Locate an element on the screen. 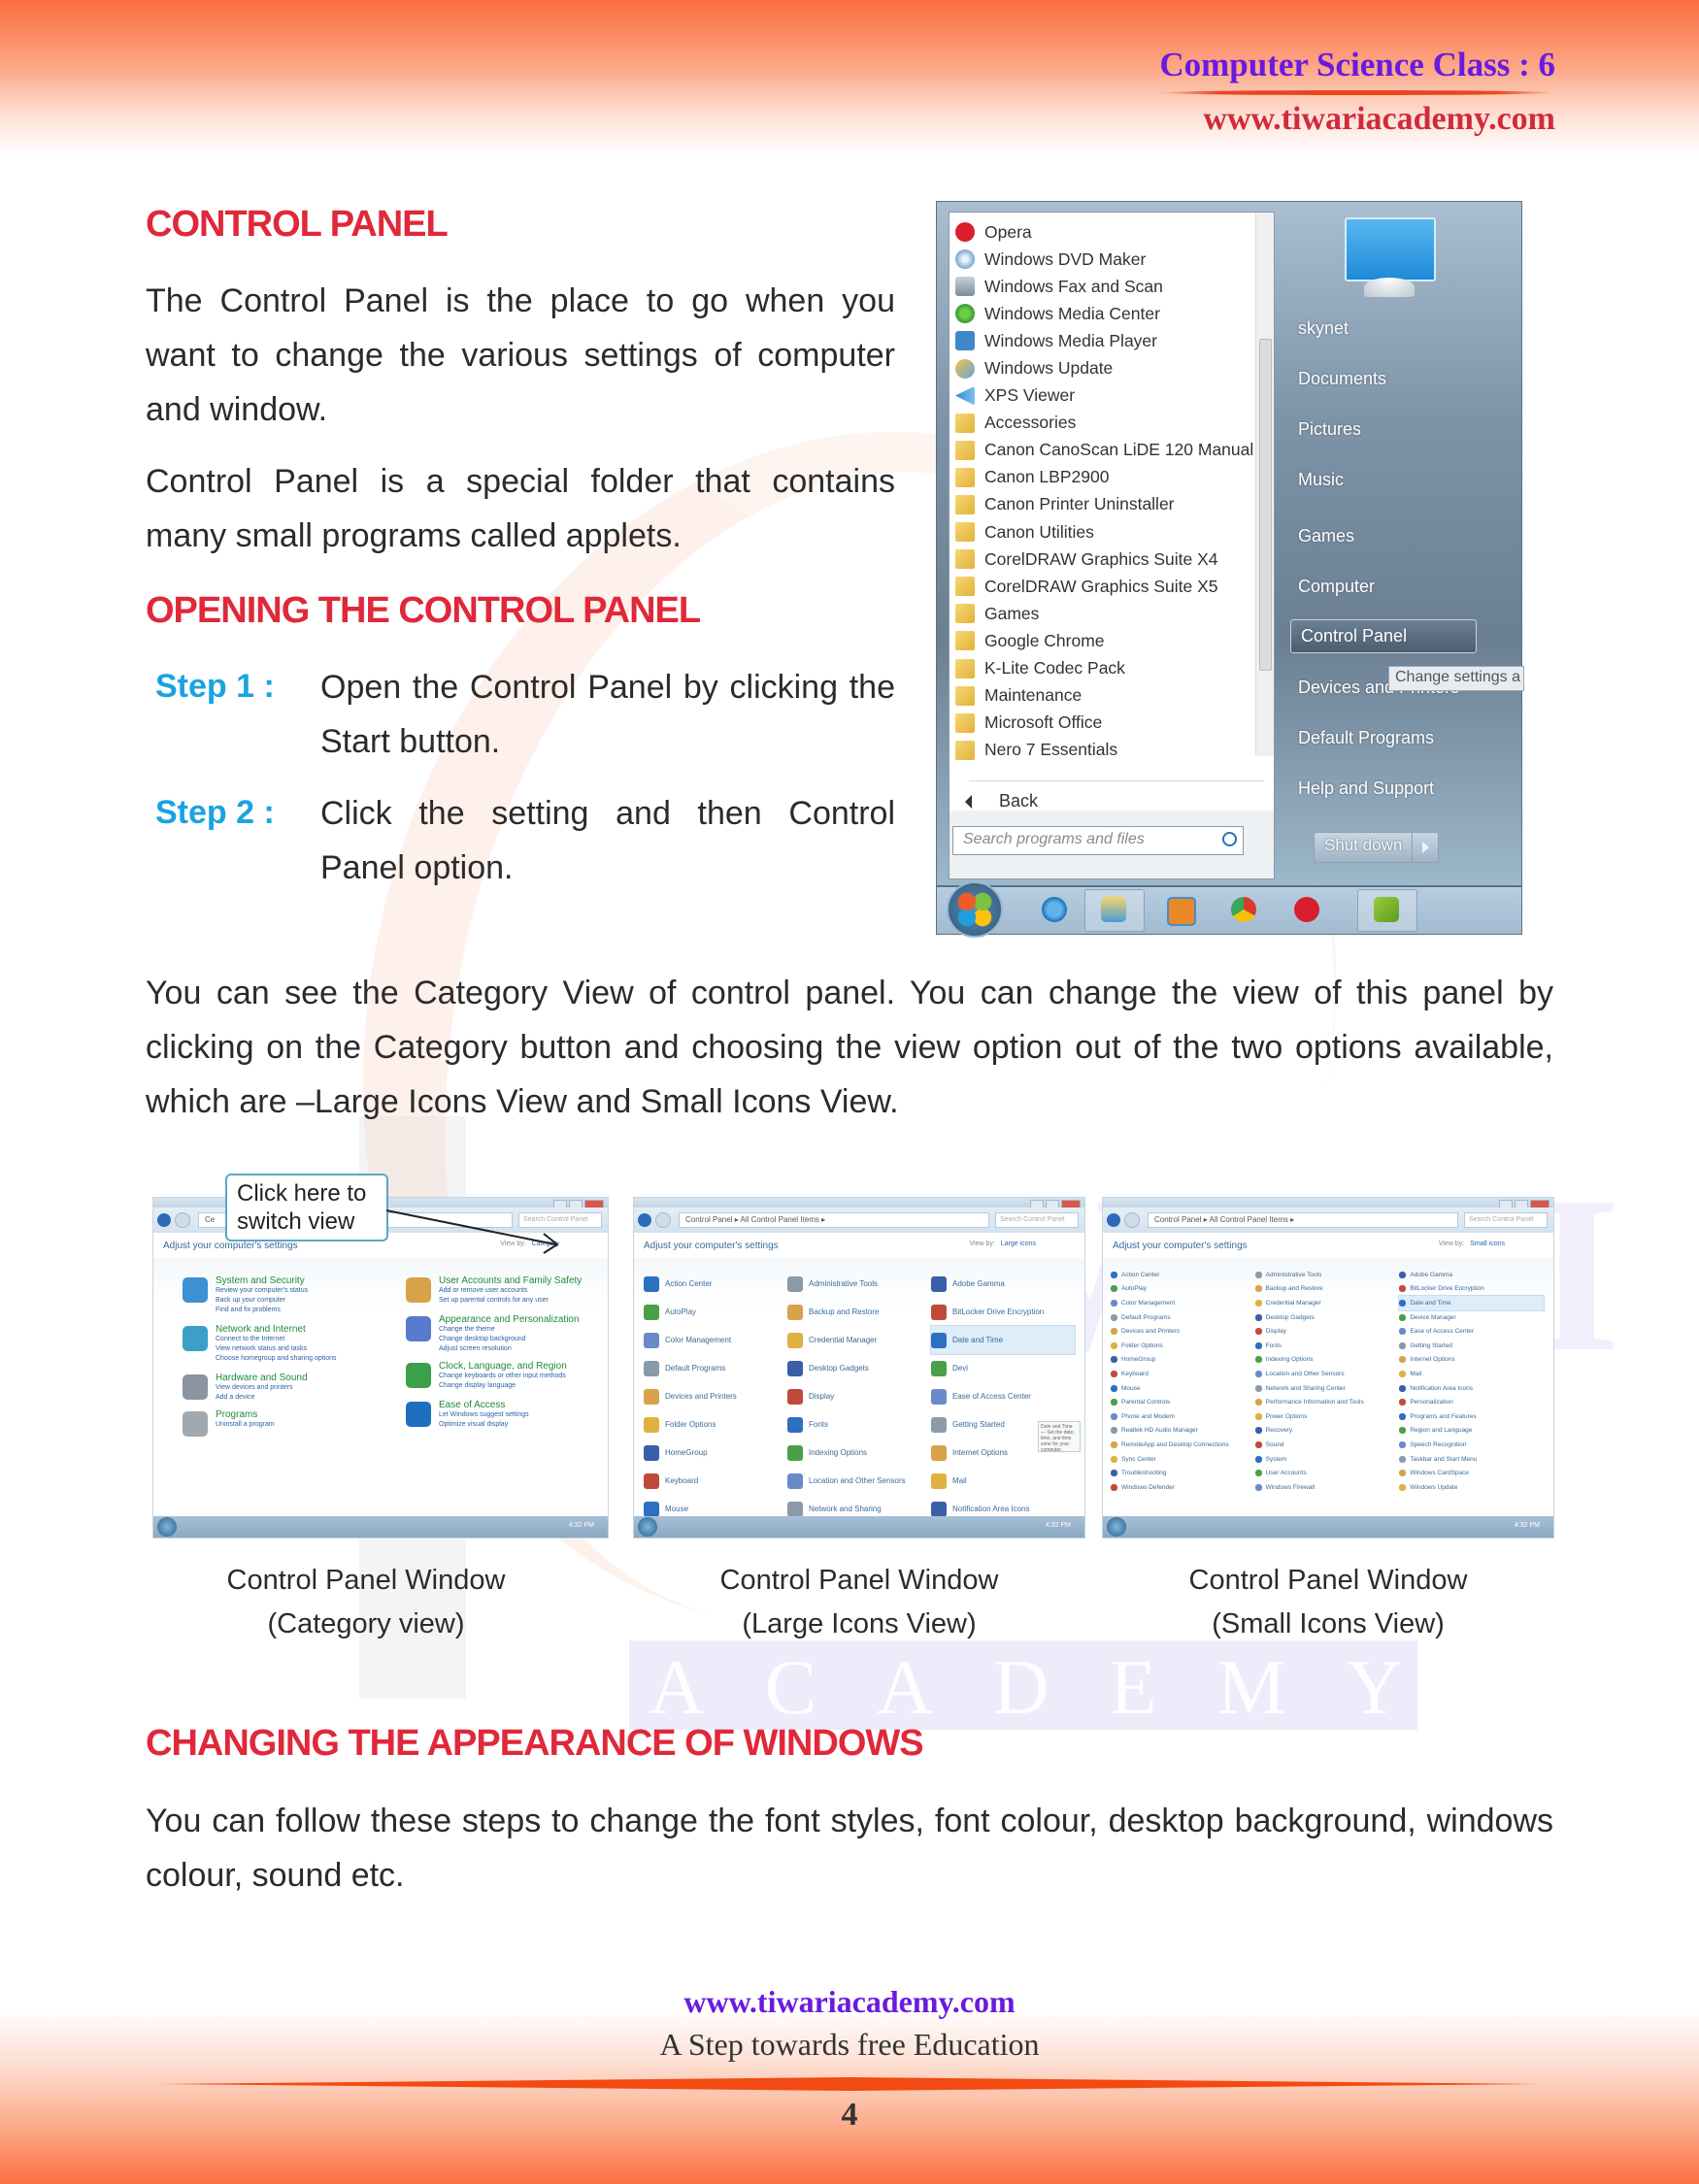 The height and width of the screenshot is (2184, 1699). start-menu-link-default-programs: Default Programs is located at coordinates (1366, 738).